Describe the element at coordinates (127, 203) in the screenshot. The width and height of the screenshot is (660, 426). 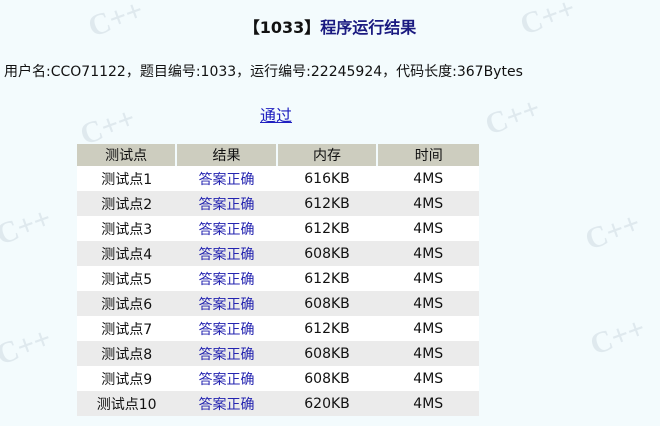
I see `cell-test-point: 测试点2` at that location.